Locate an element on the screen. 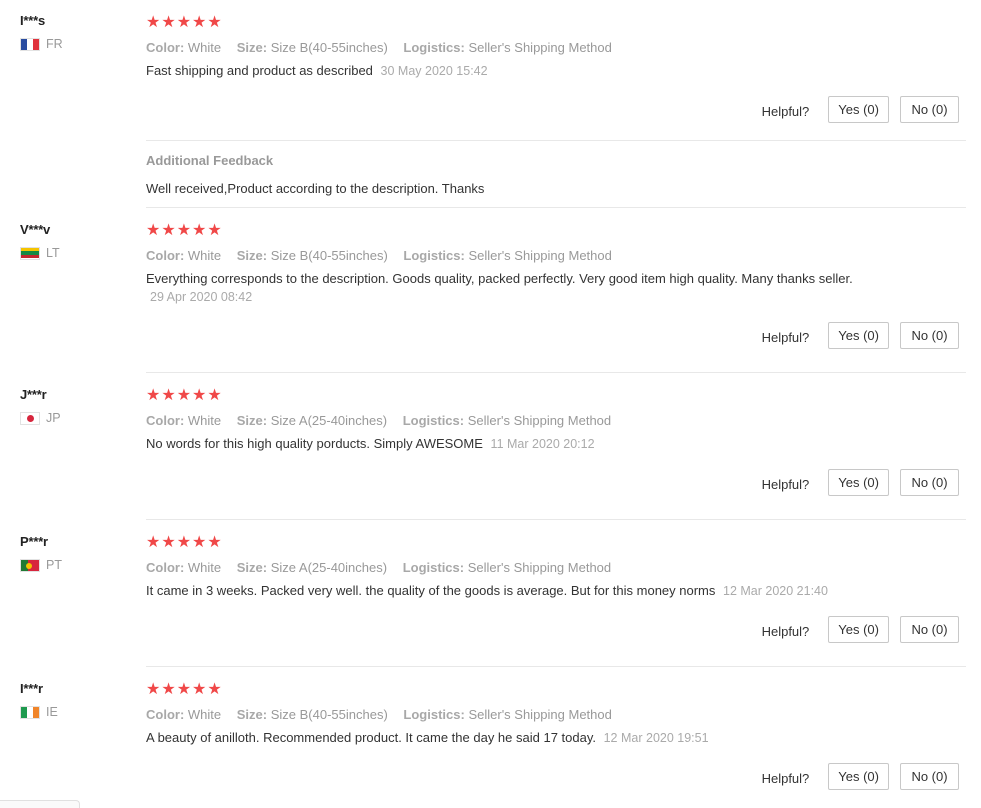 The height and width of the screenshot is (808, 981). reviewer-name: V***v is located at coordinates (35, 229).